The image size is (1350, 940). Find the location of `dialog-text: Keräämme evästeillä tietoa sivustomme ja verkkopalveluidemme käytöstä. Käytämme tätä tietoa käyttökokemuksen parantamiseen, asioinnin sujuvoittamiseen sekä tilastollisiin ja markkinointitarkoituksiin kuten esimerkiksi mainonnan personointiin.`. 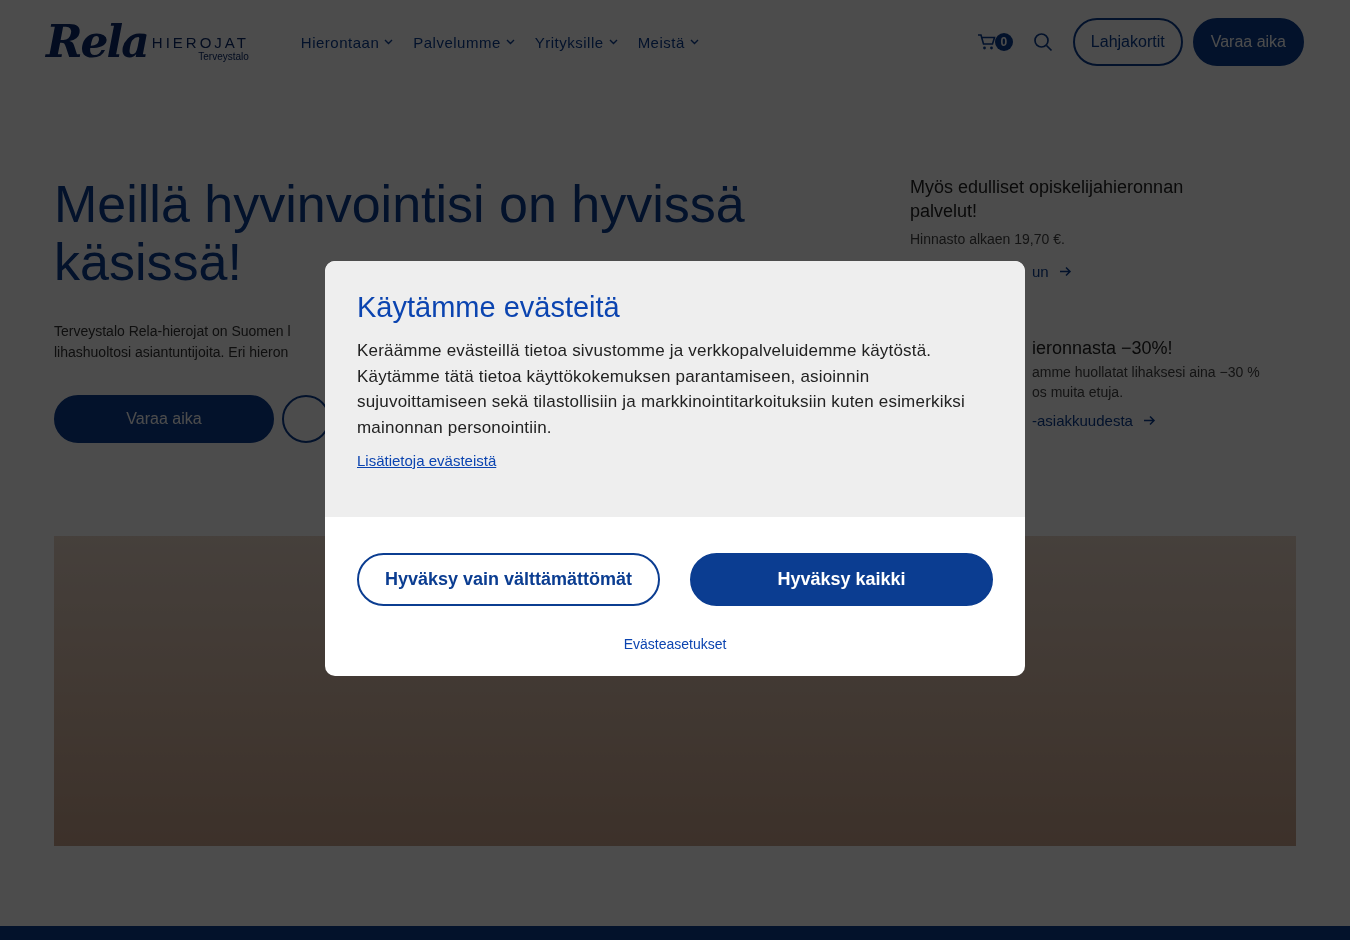

dialog-text: Keräämme evästeillä tietoa sivustomme ja verkkopalveluidemme käytöstä. Käytämme tätä tietoa käyttökokemuksen parantamiseen, asioinnin sujuvoittamiseen sekä tilastollisiin ja markkinointitarkoituksiin kuten esimerkiksi mainonnan personointiin. is located at coordinates (662, 389).